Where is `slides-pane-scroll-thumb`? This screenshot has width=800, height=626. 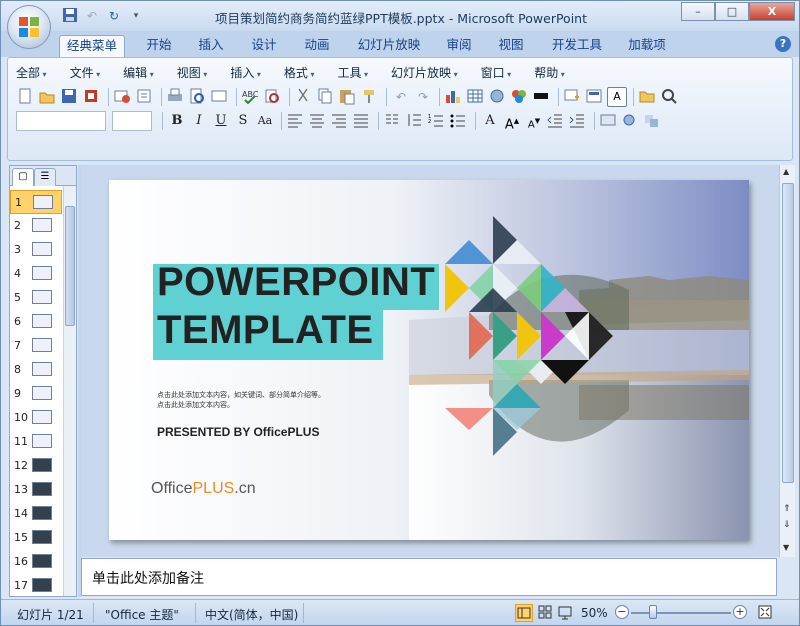 slides-pane-scroll-thumb is located at coordinates (70, 266).